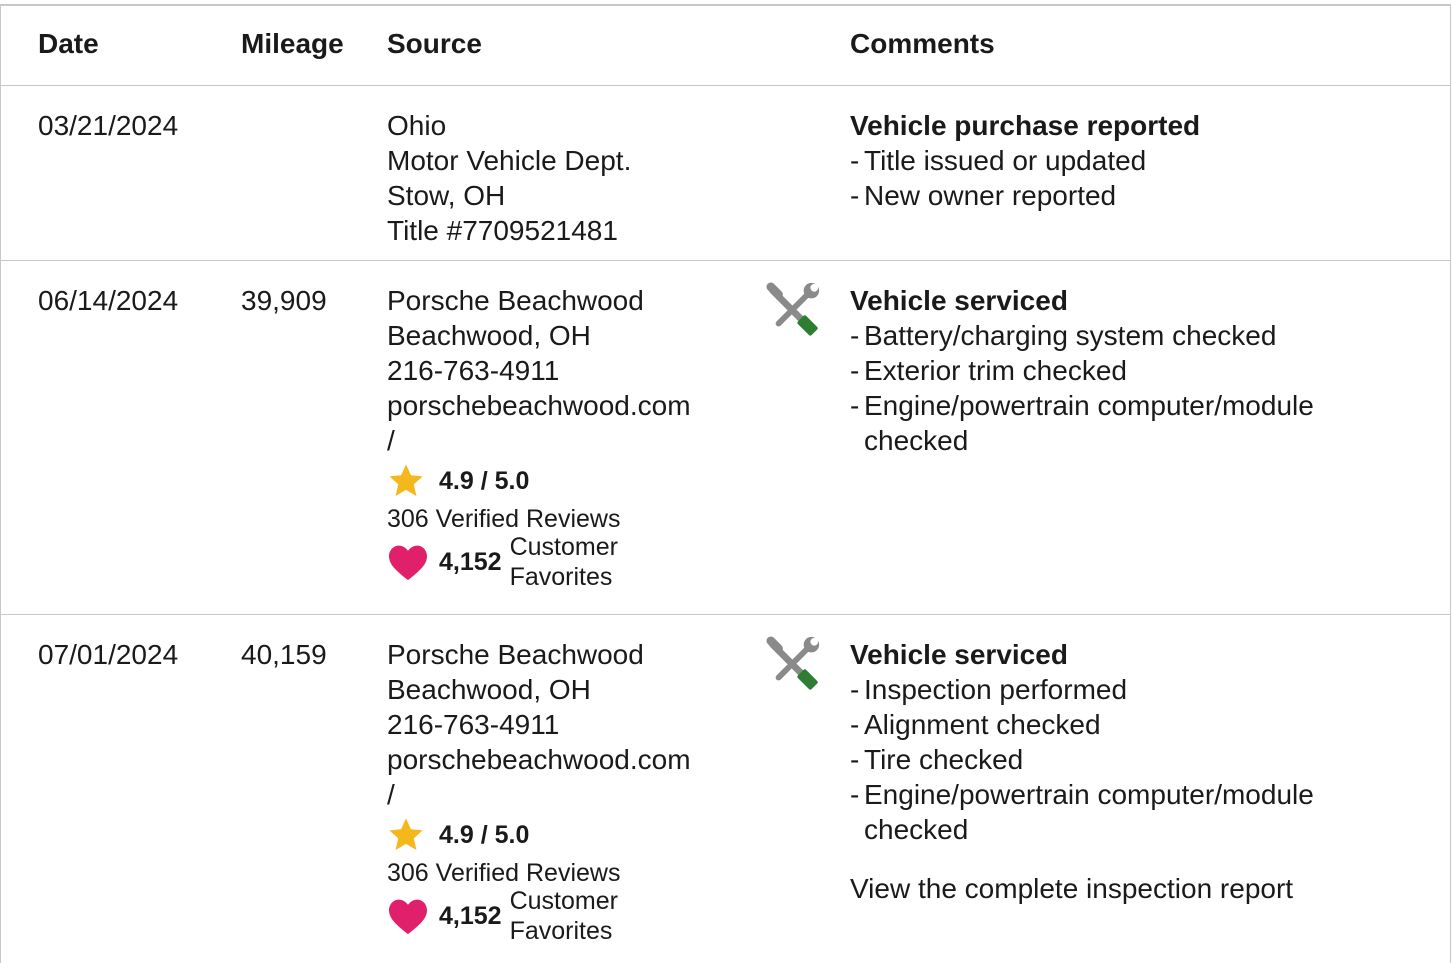  What do you see at coordinates (998, 160) in the screenshot?
I see `comment-item: - Title issued or updated` at bounding box center [998, 160].